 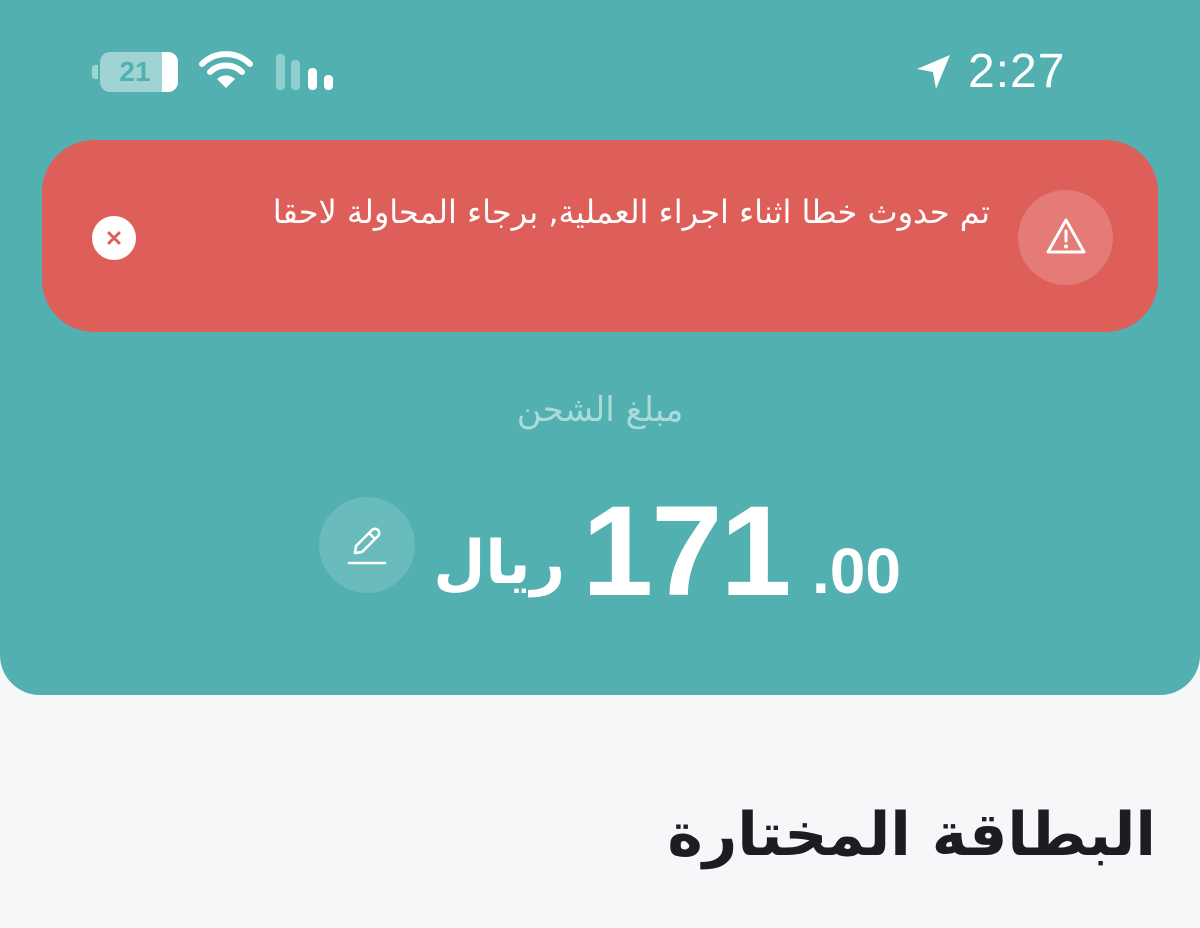 What do you see at coordinates (1017, 71) in the screenshot?
I see `status-time: 2:27` at bounding box center [1017, 71].